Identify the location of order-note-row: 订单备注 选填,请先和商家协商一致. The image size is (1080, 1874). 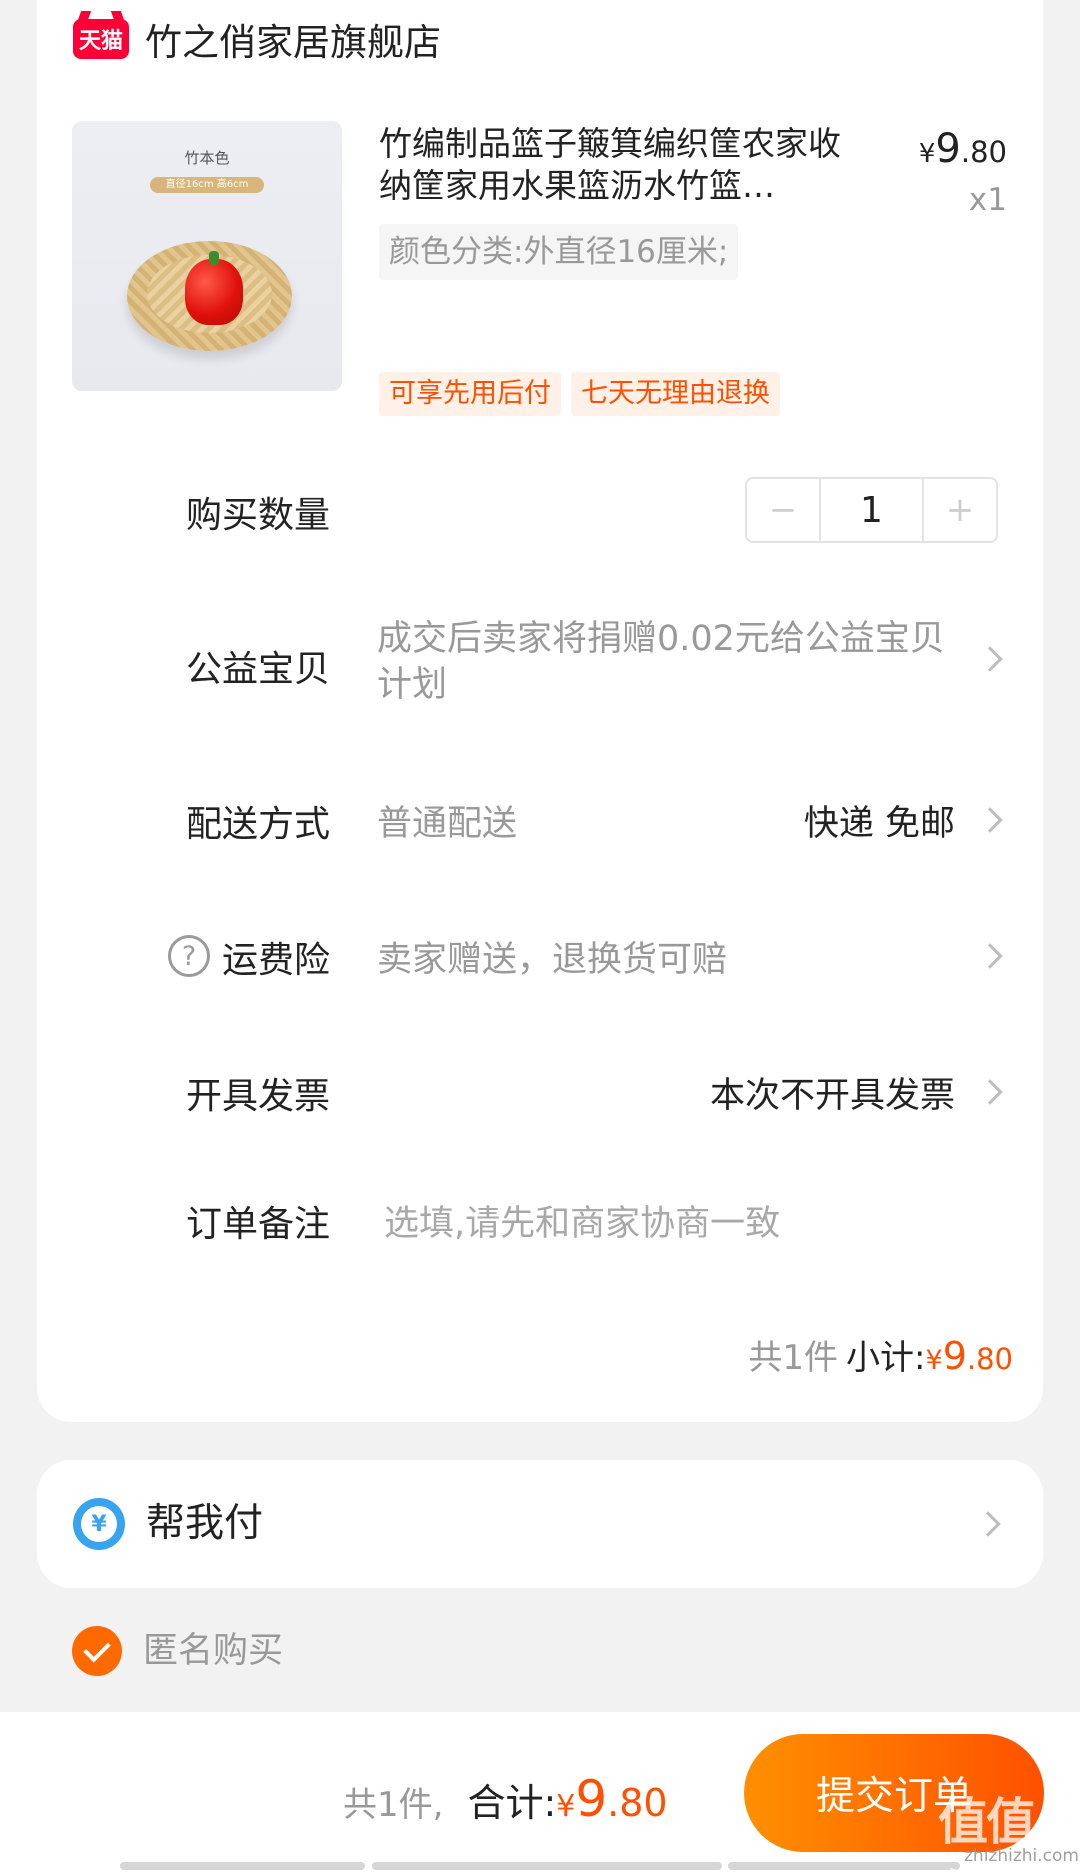
(540, 1220).